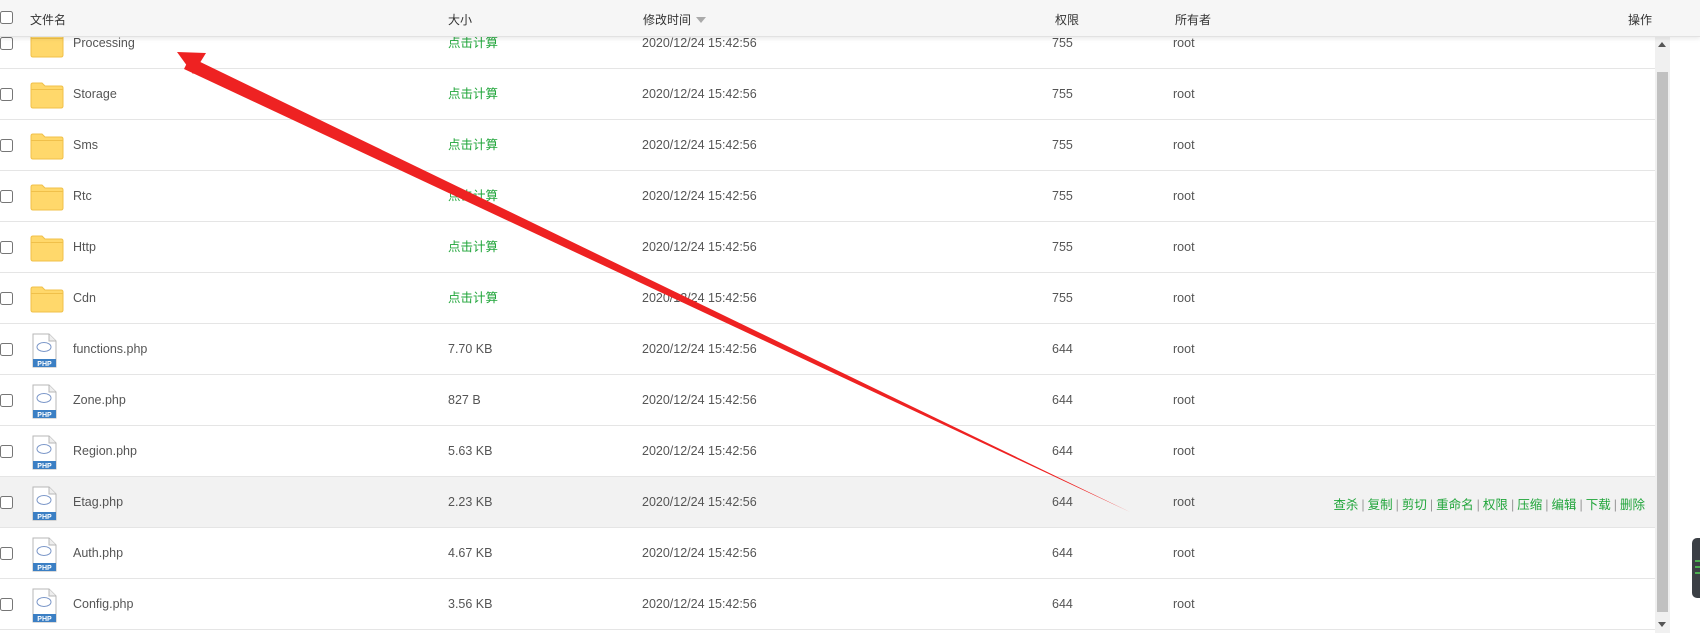 Image resolution: width=1700 pixels, height=633 pixels. I want to click on action-link: 剪切, so click(1414, 505).